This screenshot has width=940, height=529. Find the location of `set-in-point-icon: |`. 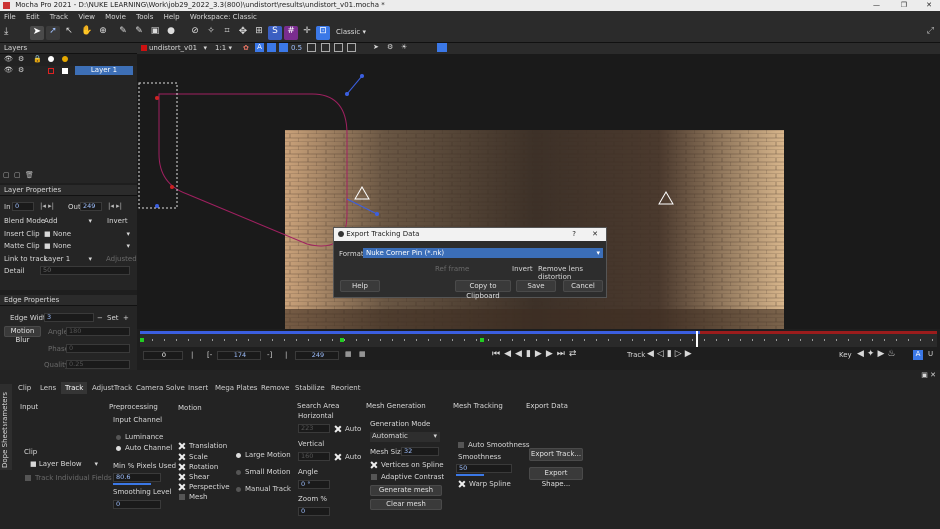

set-in-point-icon: | is located at coordinates (192, 355).